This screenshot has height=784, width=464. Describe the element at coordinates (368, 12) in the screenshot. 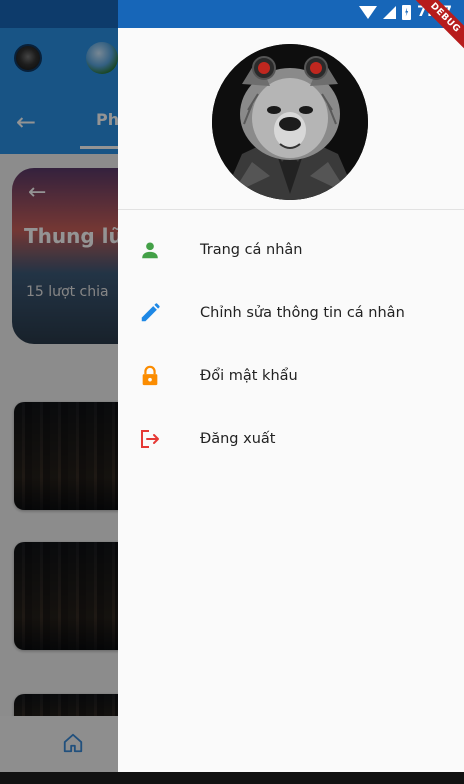

I see `wifi-icon` at that location.